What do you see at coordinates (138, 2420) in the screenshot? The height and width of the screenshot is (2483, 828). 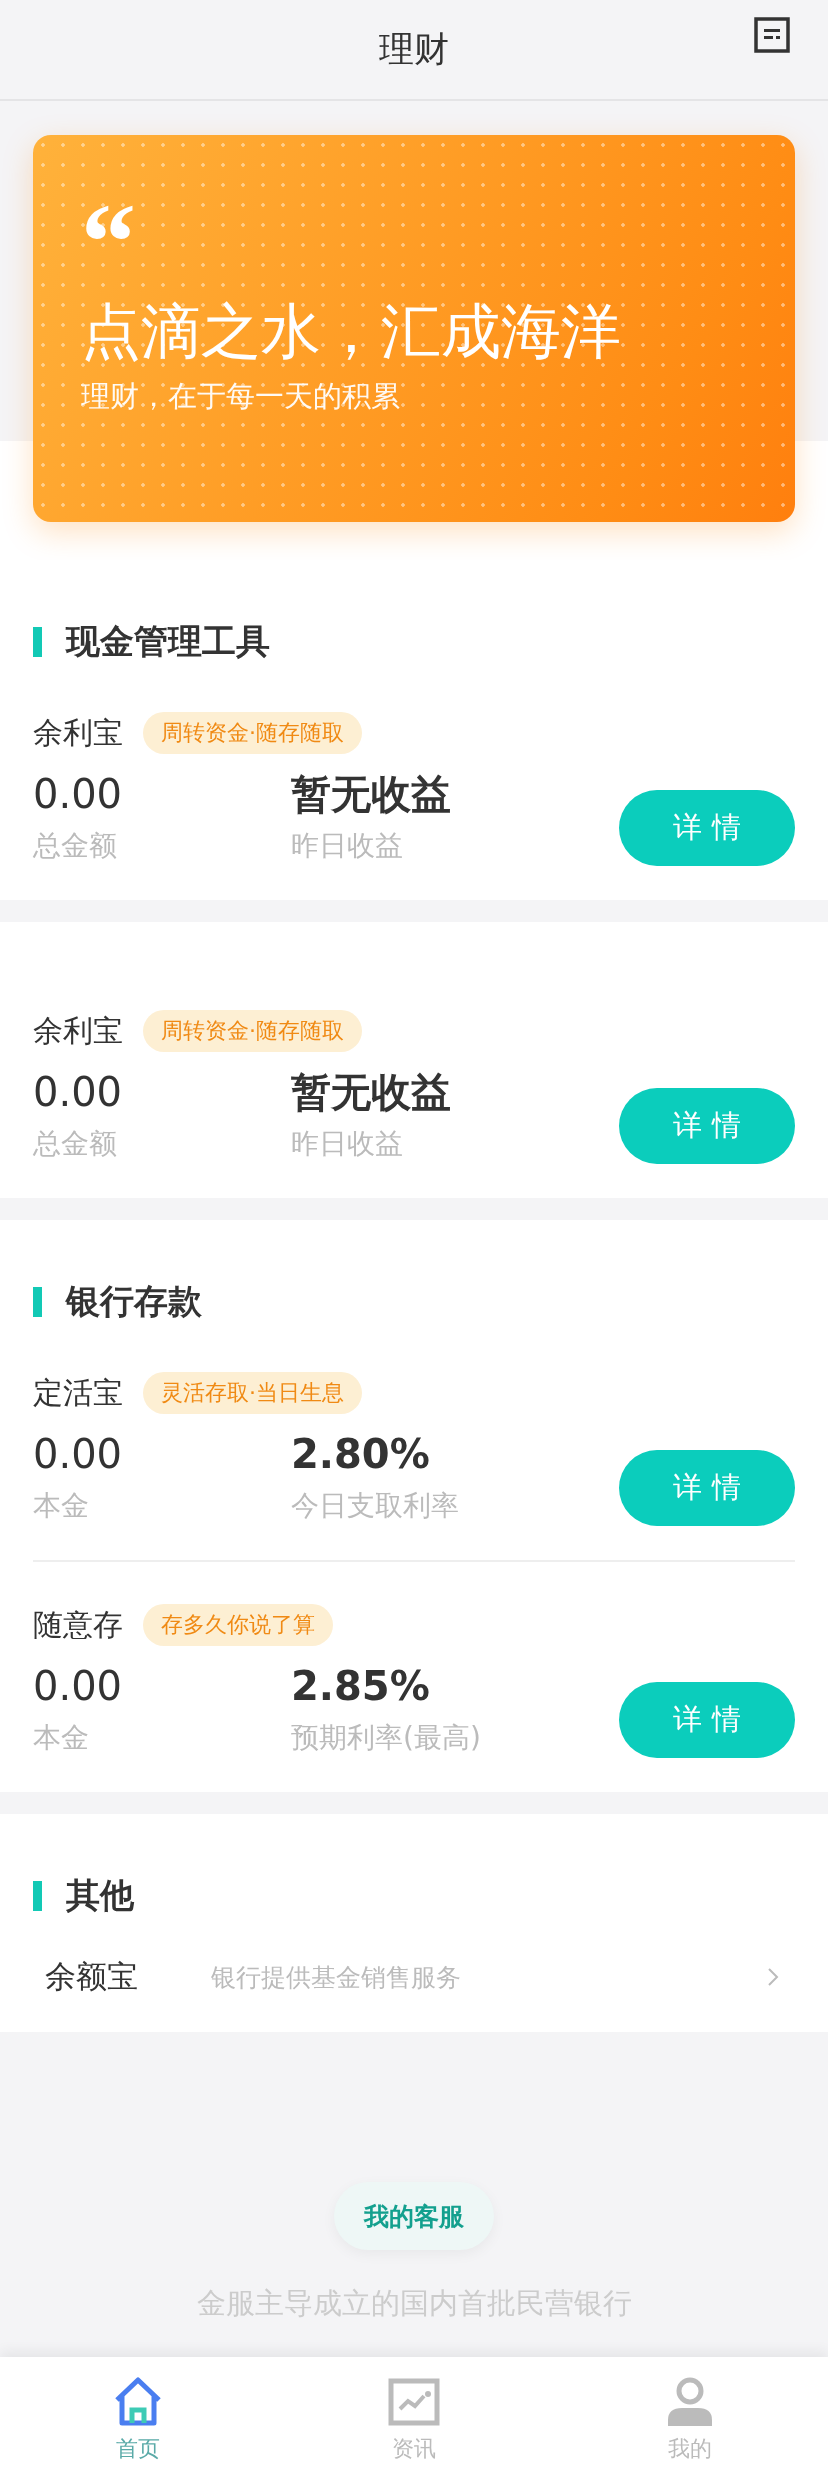 I see `tab: 首页` at bounding box center [138, 2420].